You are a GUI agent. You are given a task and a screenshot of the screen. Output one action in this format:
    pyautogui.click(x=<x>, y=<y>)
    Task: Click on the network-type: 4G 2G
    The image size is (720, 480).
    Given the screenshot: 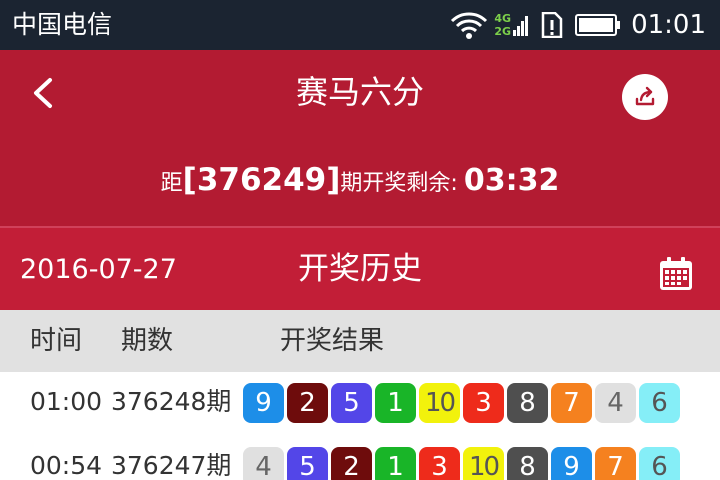 What is the action you would take?
    pyautogui.click(x=502, y=25)
    